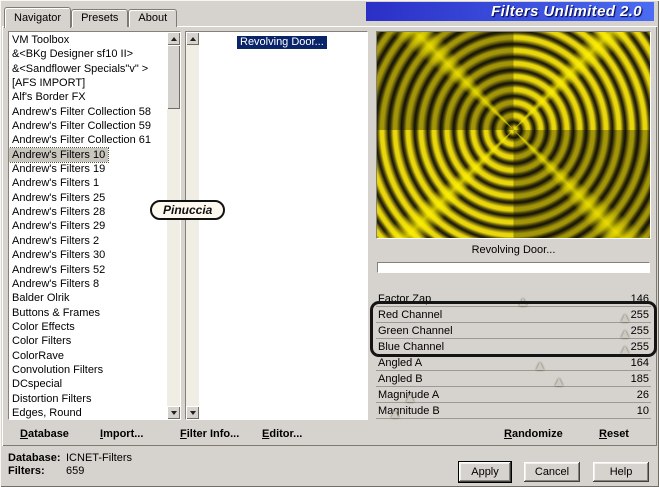 The width and height of the screenshot is (659, 487). Describe the element at coordinates (88, 54) in the screenshot. I see `category-item: &<BKg Designer sf10 II>` at that location.